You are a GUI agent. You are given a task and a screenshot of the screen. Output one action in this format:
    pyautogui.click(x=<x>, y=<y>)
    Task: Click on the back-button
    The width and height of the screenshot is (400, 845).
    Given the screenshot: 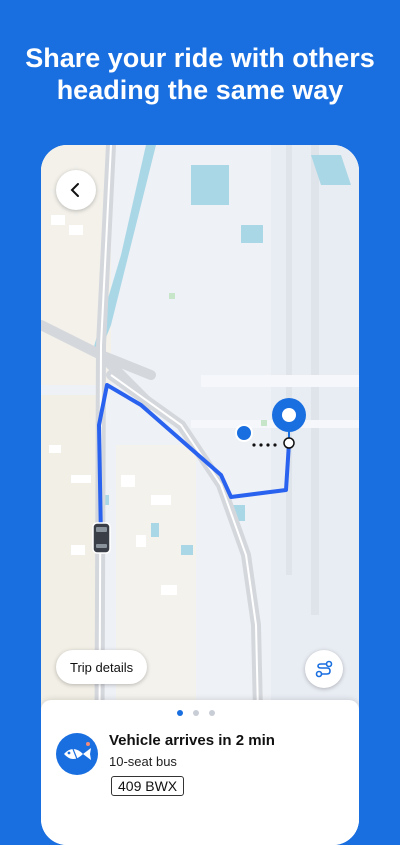 What is the action you would take?
    pyautogui.click(x=76, y=190)
    